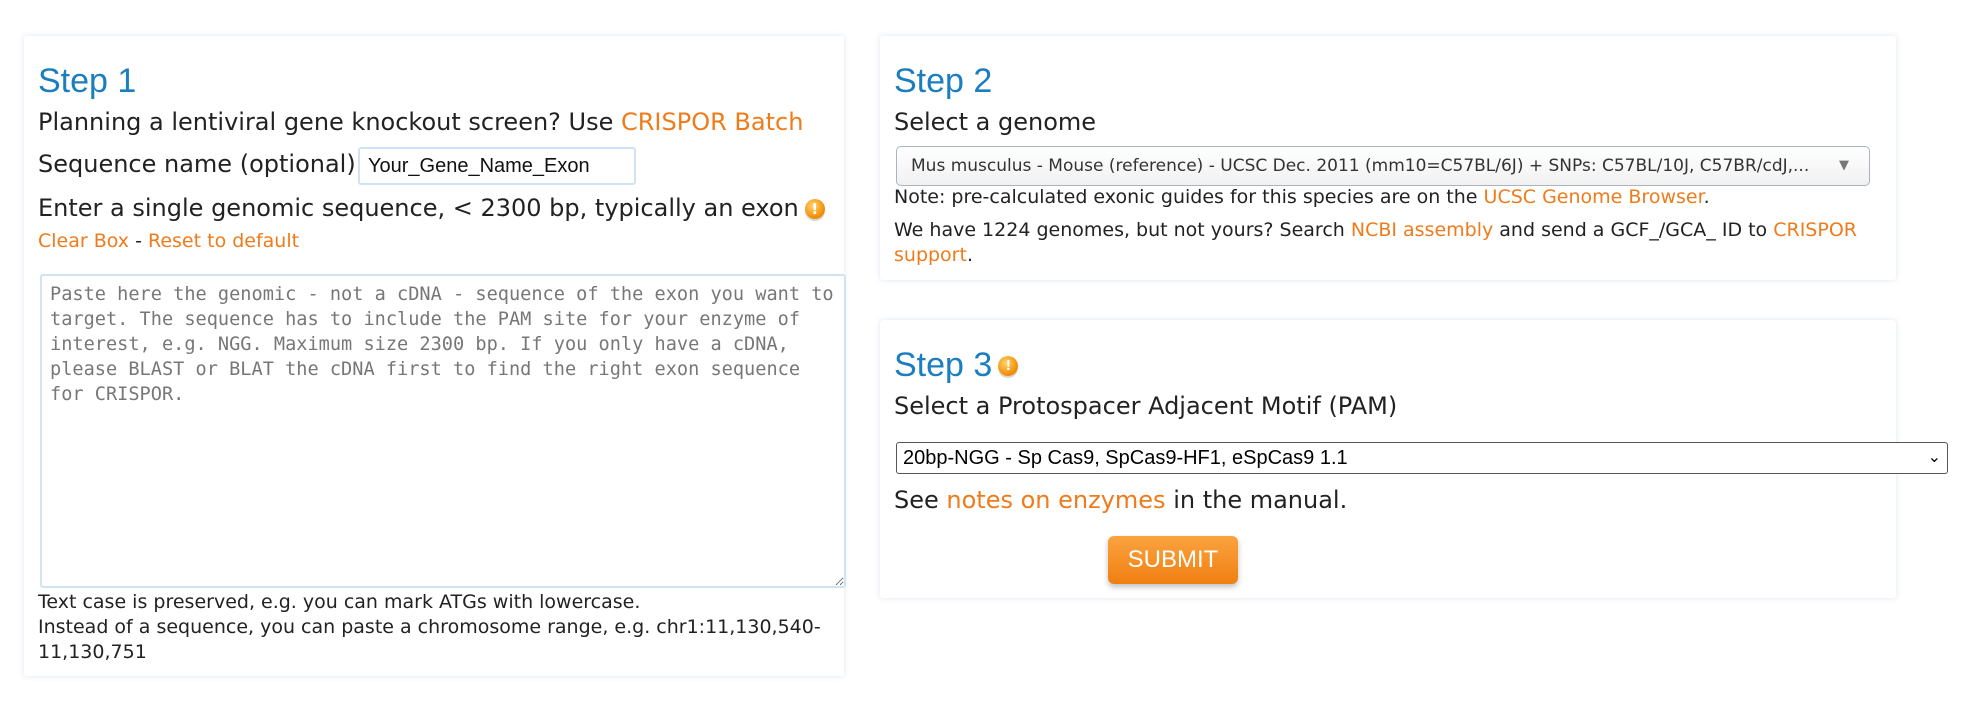 The height and width of the screenshot is (715, 1980). What do you see at coordinates (1633, 230) in the screenshot?
I see `genomes-note-mid: and send a GCF_/GCA_ ID to` at bounding box center [1633, 230].